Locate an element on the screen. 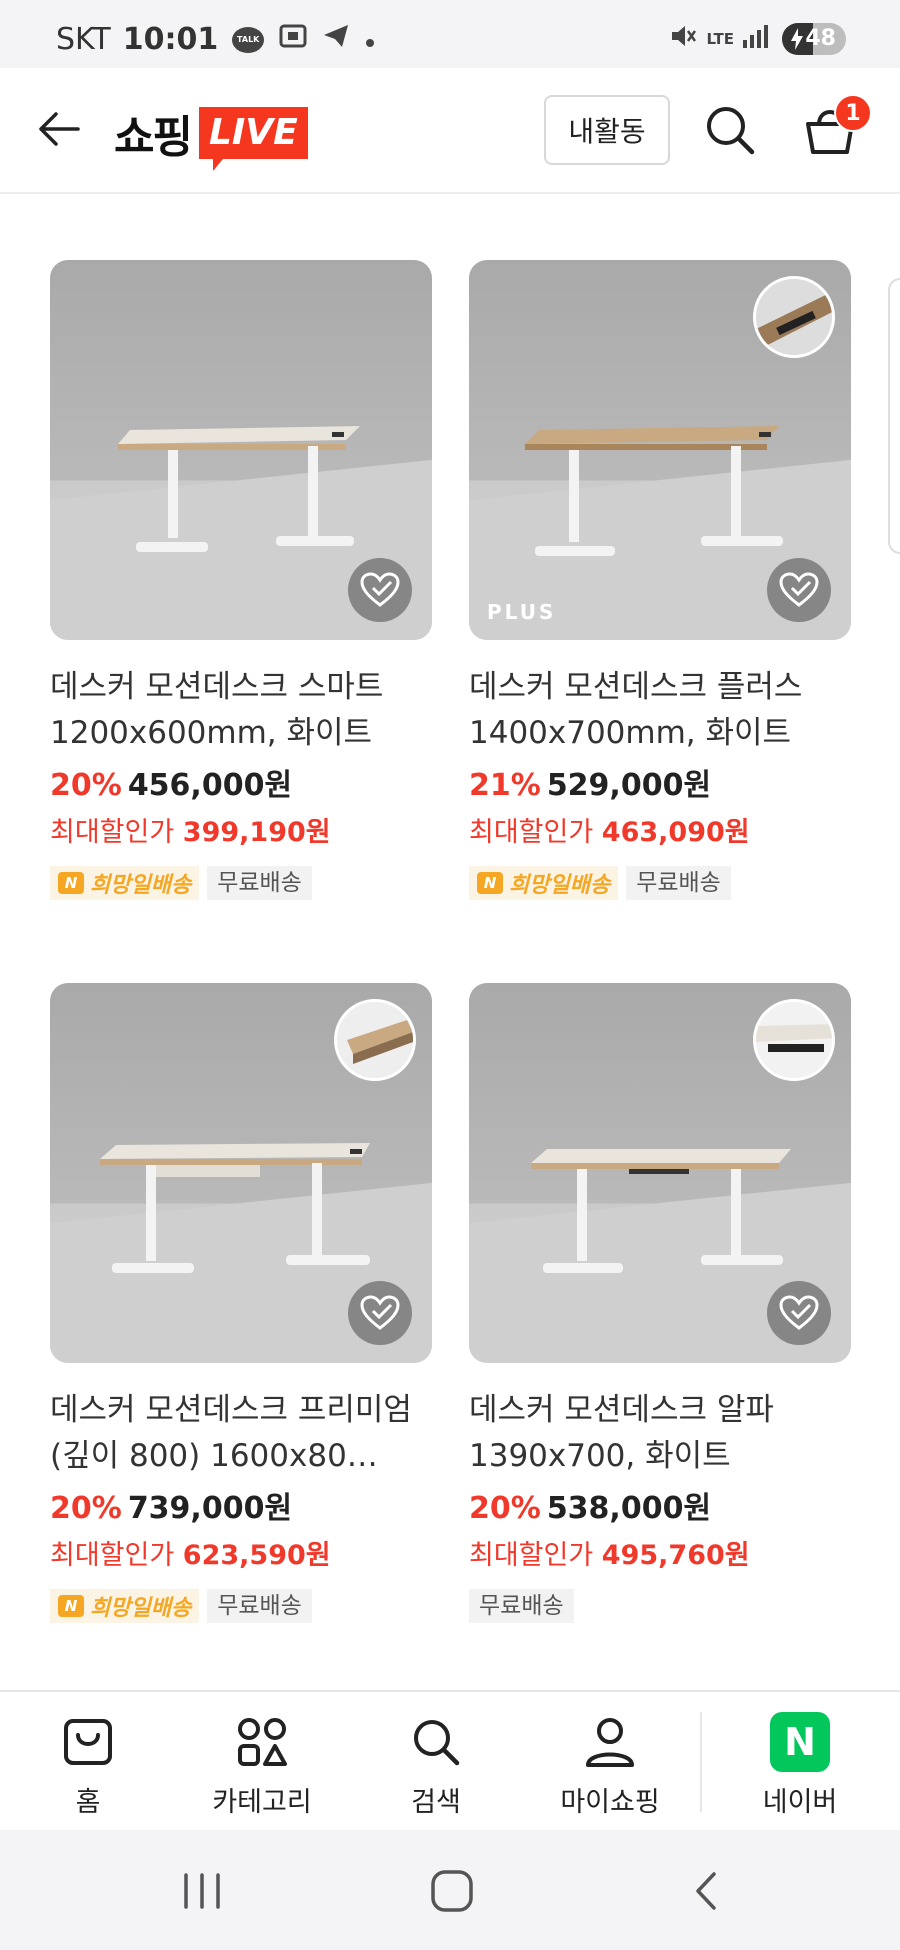 This screenshot has height=1950, width=900. arrow-left-icon is located at coordinates (59, 129).